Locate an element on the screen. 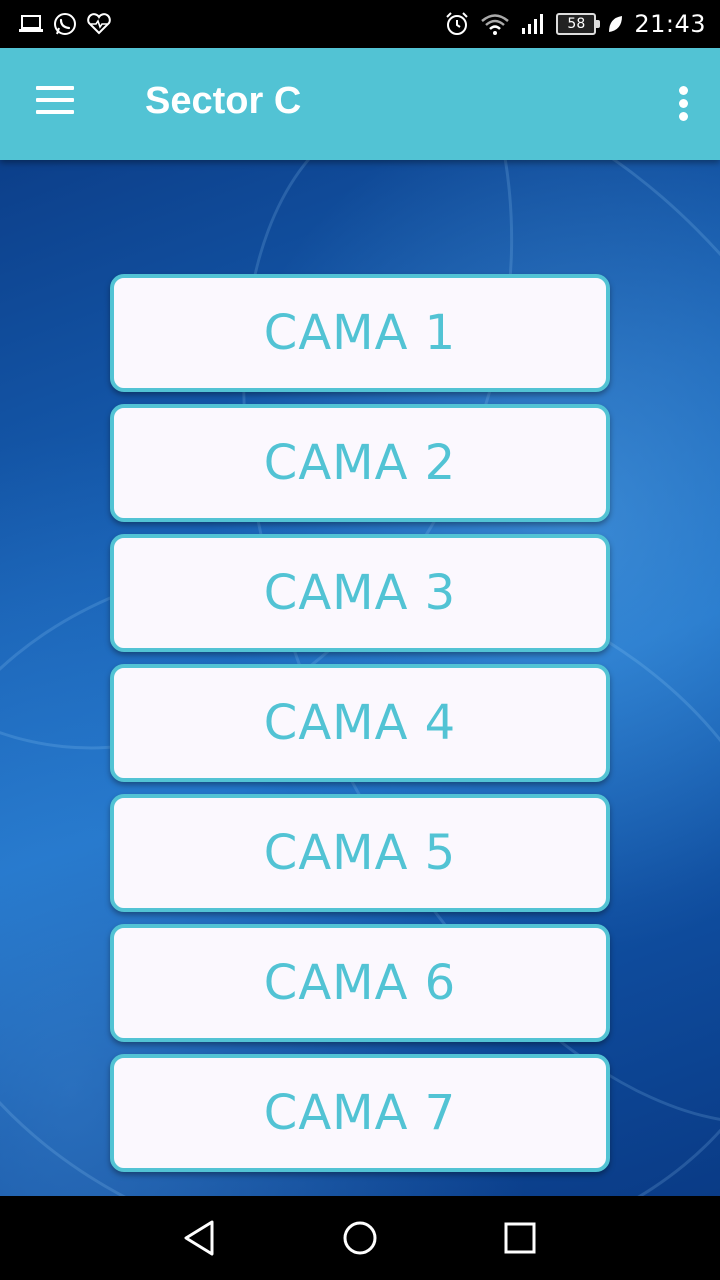  wifi-icon is located at coordinates (495, 24).